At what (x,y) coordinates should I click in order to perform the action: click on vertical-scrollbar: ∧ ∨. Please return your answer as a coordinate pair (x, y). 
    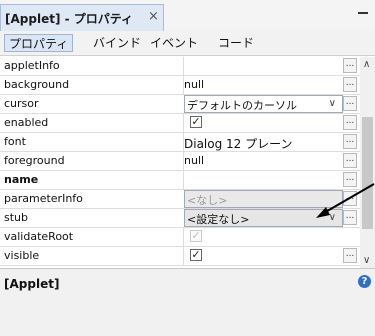
    Looking at the image, I should click on (367, 162).